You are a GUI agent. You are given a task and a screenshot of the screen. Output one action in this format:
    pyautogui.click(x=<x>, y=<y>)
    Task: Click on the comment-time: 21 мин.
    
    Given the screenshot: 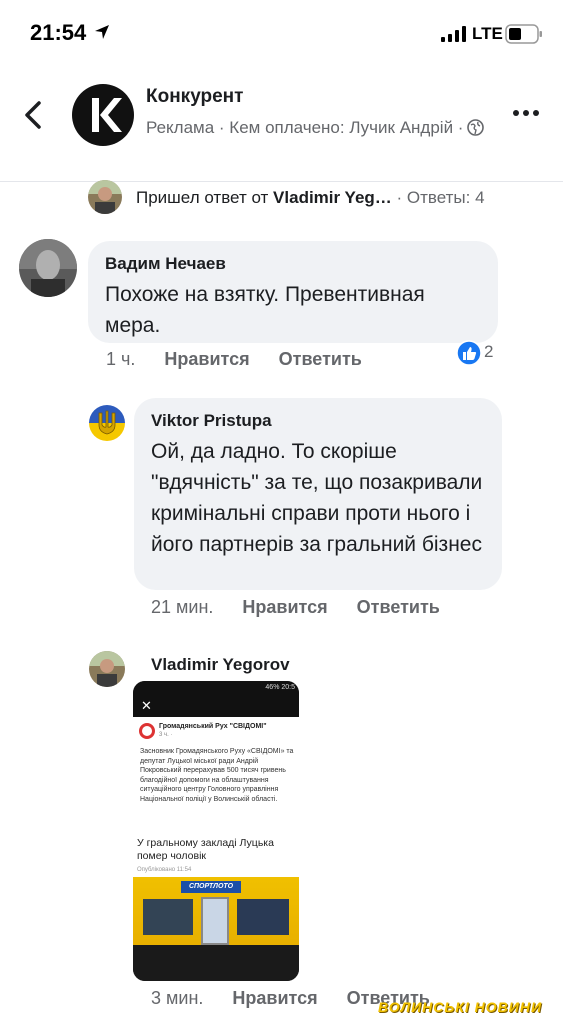 What is the action you would take?
    pyautogui.click(x=182, y=607)
    